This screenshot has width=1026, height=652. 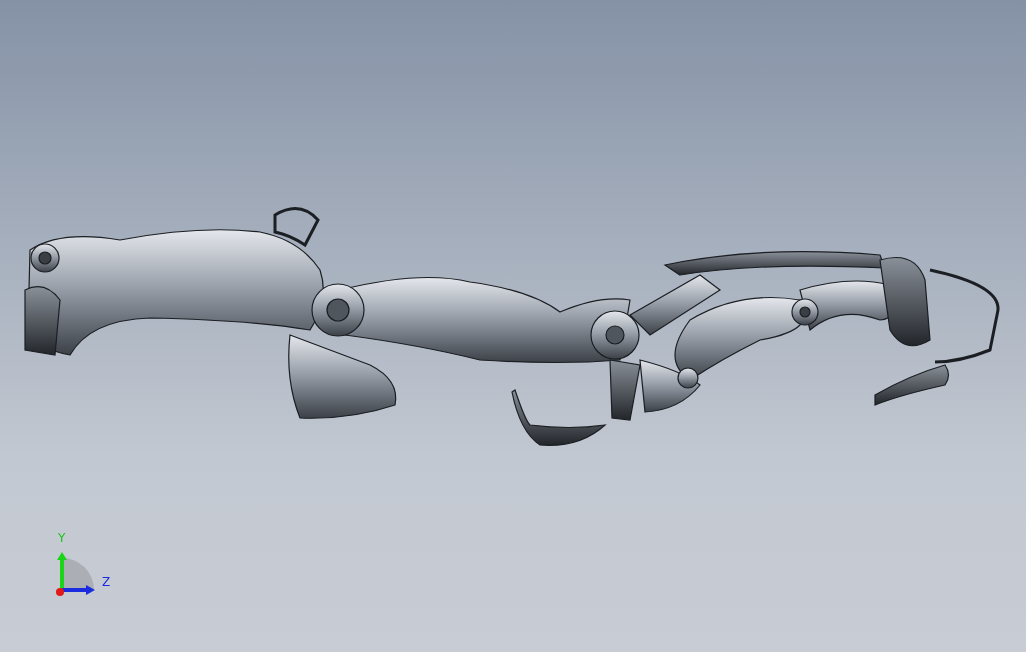 What do you see at coordinates (62, 538) in the screenshot?
I see `y-axis-label: Y` at bounding box center [62, 538].